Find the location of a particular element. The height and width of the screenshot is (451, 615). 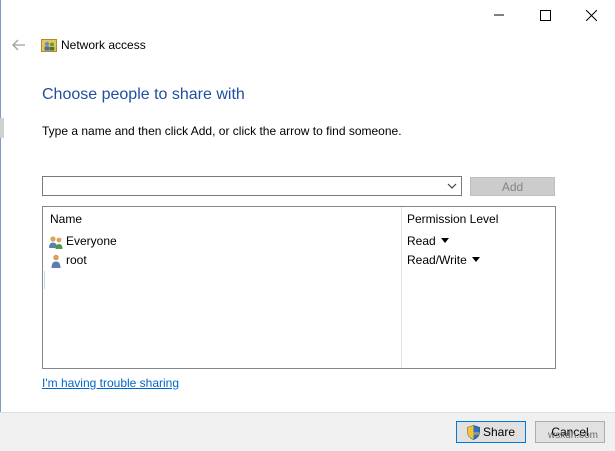

maximize-icon is located at coordinates (545, 15).